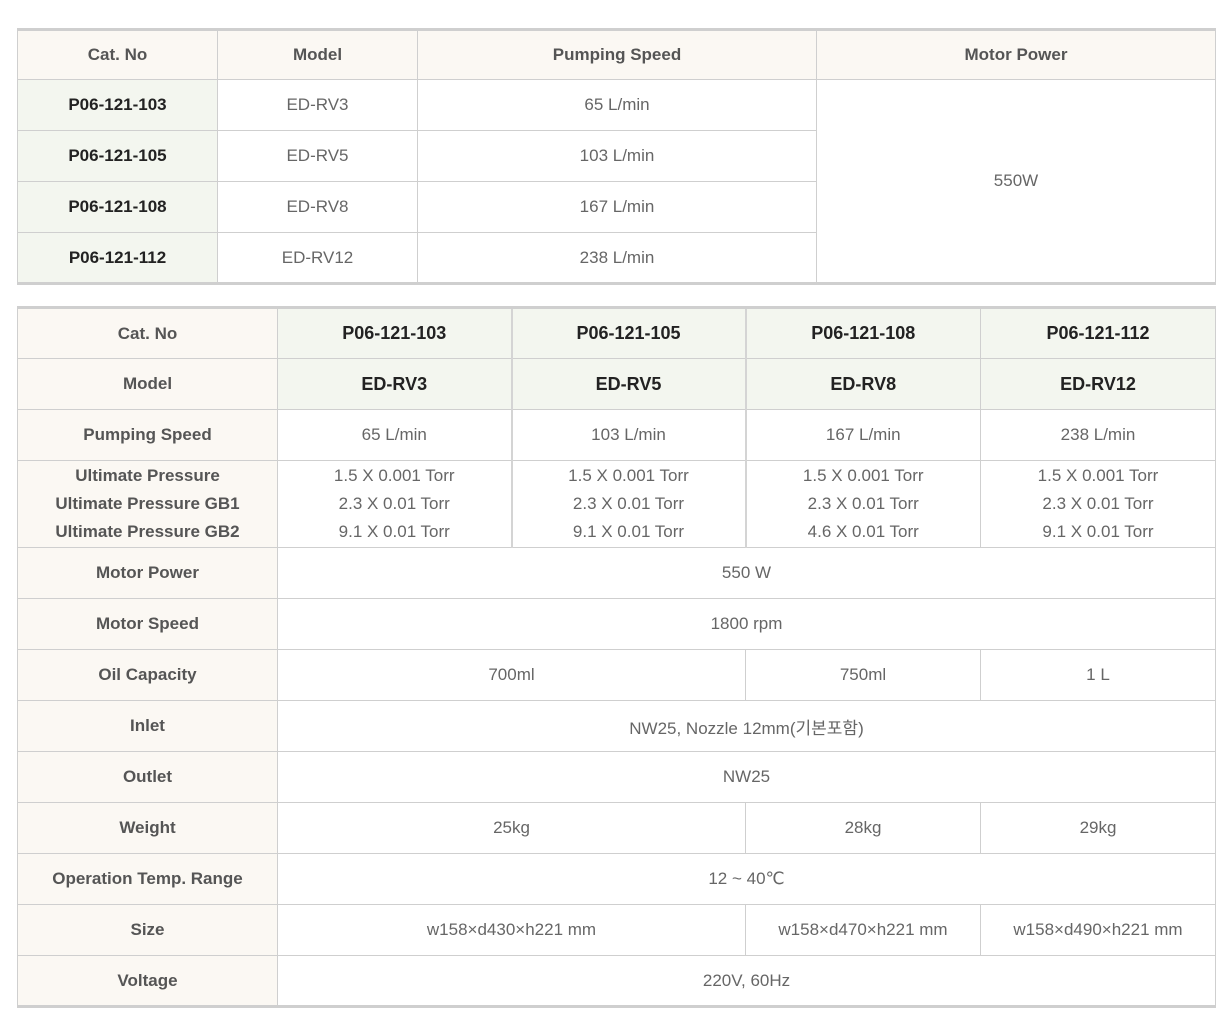  I want to click on motor-speed-cell: 1800 rpm, so click(746, 624).